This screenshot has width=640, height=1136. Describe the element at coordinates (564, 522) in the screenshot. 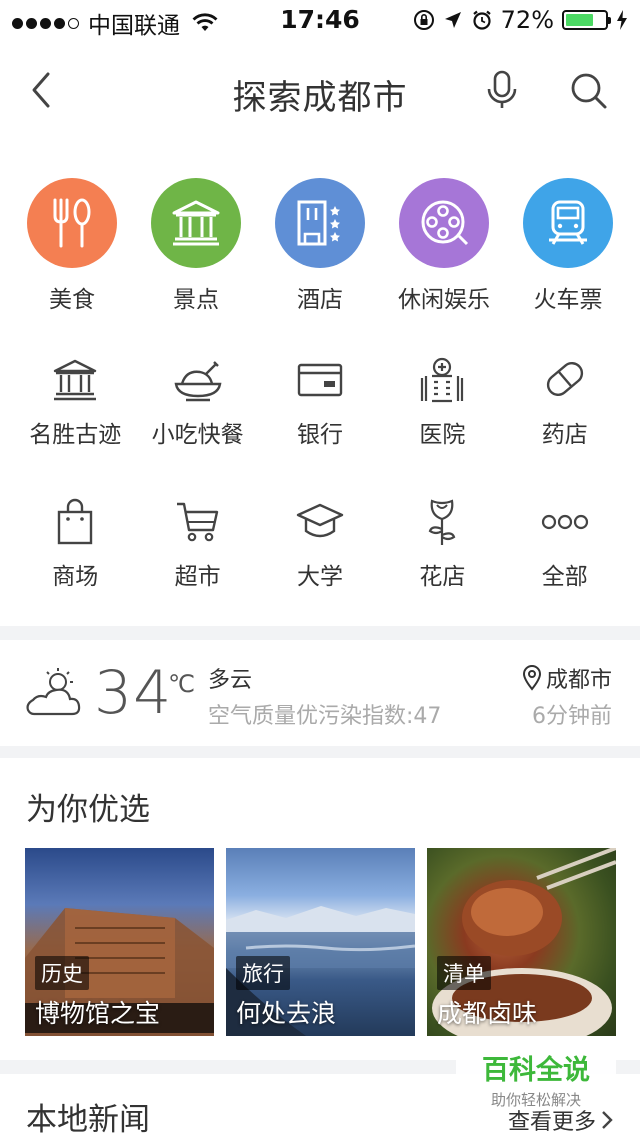

I see `more-icon` at that location.